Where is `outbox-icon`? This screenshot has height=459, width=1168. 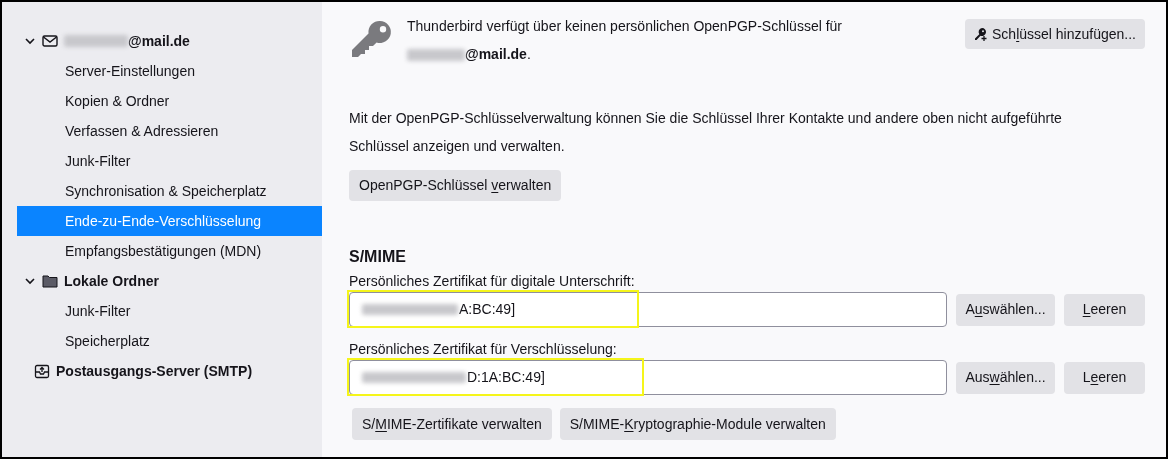
outbox-icon is located at coordinates (42, 371).